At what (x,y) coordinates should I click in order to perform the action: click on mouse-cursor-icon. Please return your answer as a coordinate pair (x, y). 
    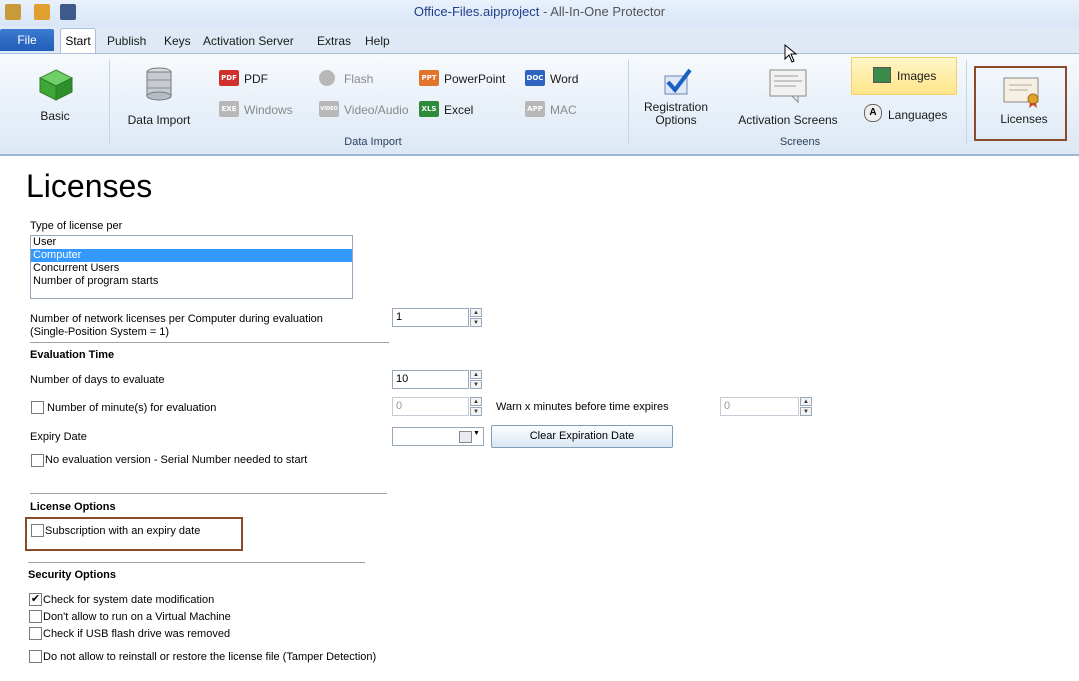
    Looking at the image, I should click on (791, 53).